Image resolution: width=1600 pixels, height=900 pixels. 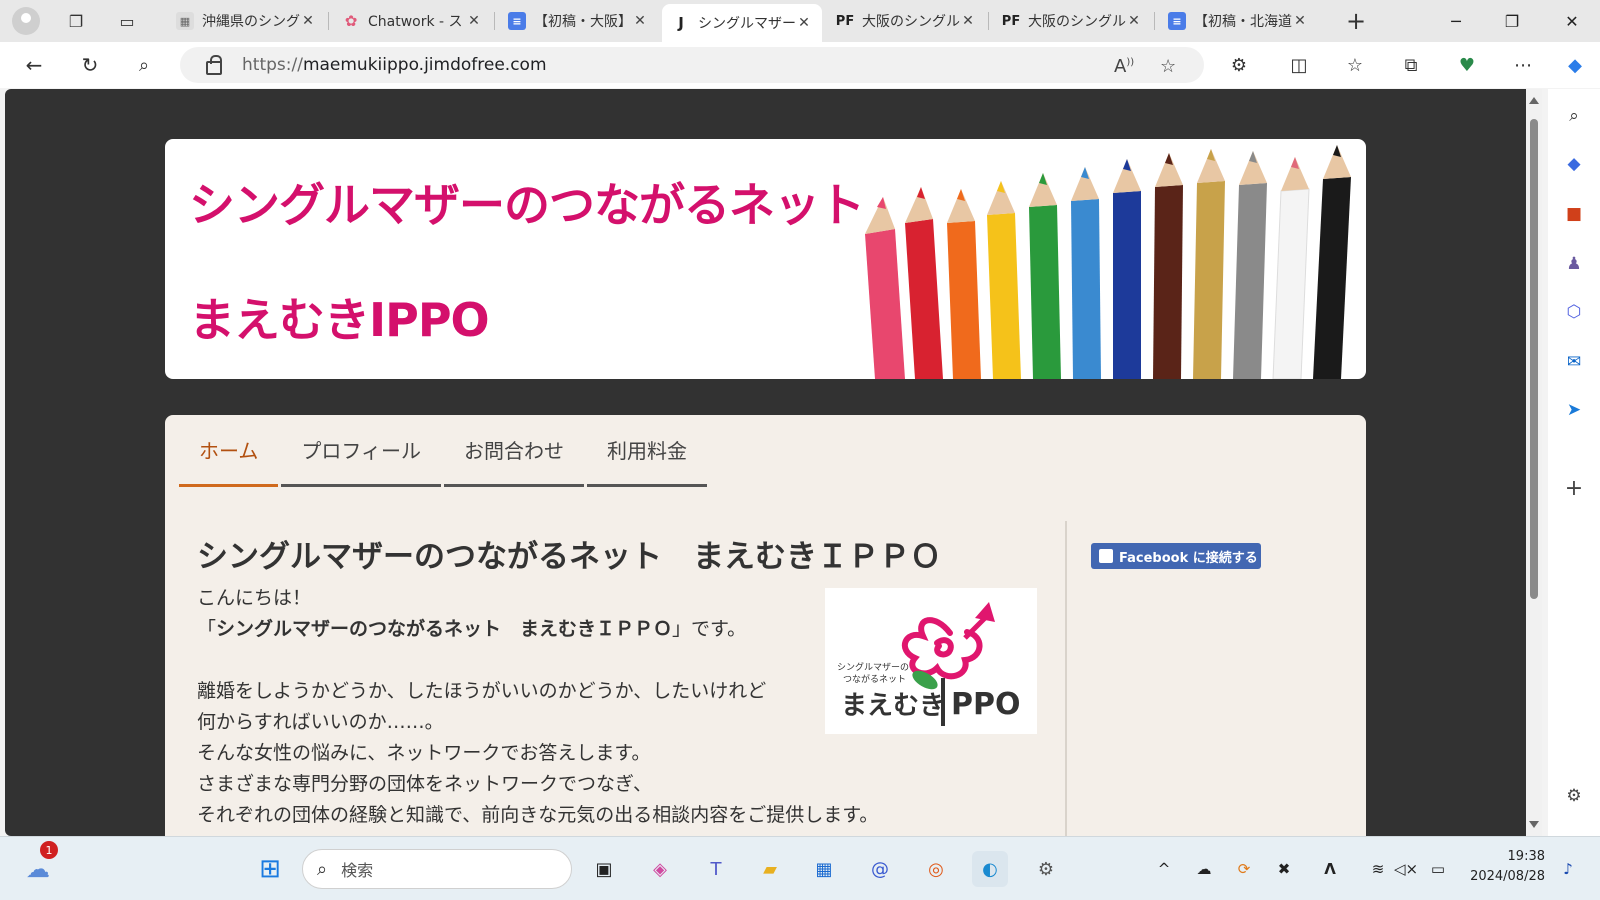 What do you see at coordinates (412, 21) in the screenshot?
I see `tab-2: ✿ Chatwork - ス ✕` at bounding box center [412, 21].